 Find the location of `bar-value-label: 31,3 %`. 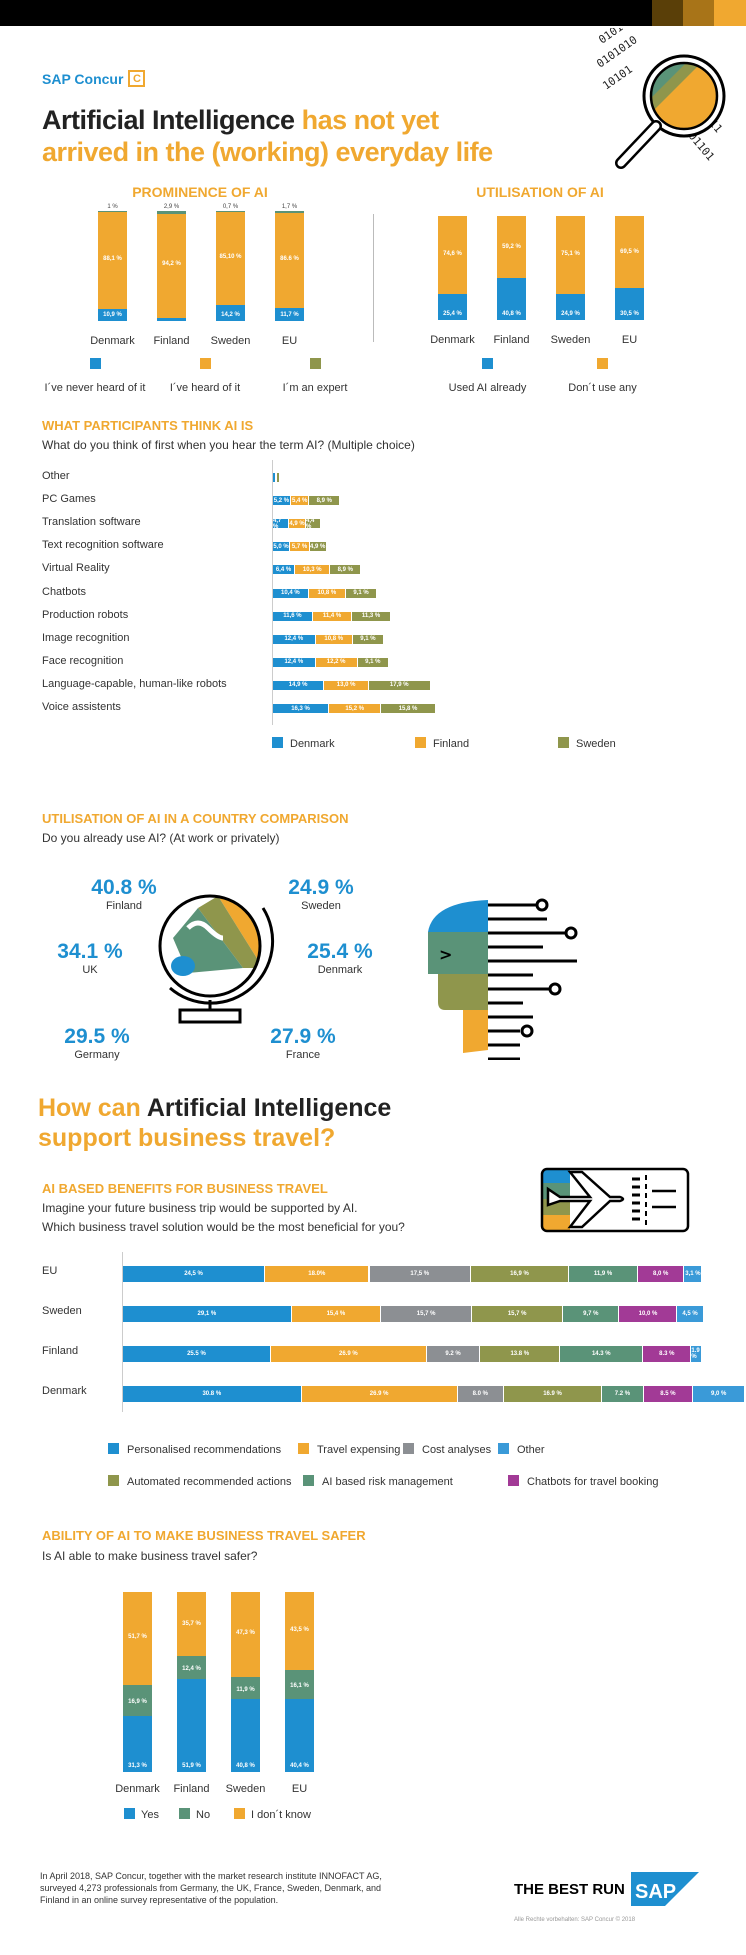

bar-value-label: 31,3 % is located at coordinates (137, 1766).